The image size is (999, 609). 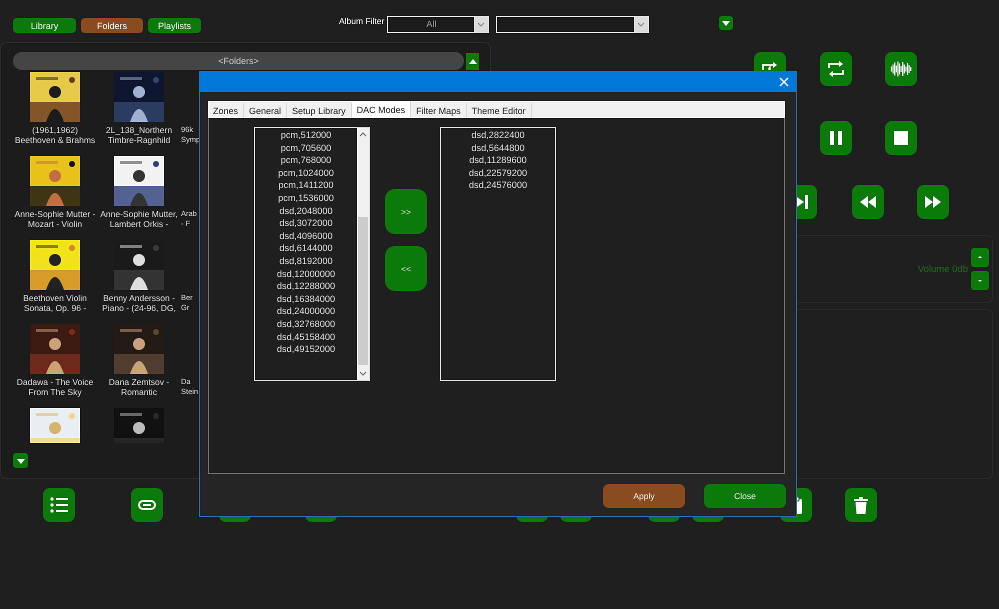 What do you see at coordinates (498, 148) in the screenshot?
I see `list-item: dsd,5644800` at bounding box center [498, 148].